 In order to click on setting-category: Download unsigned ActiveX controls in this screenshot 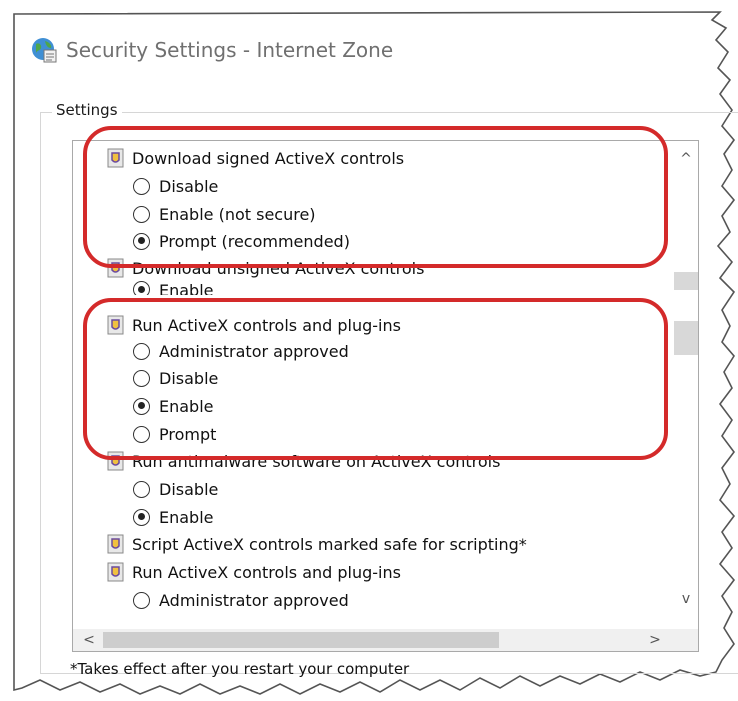, I will do `click(265, 268)`.